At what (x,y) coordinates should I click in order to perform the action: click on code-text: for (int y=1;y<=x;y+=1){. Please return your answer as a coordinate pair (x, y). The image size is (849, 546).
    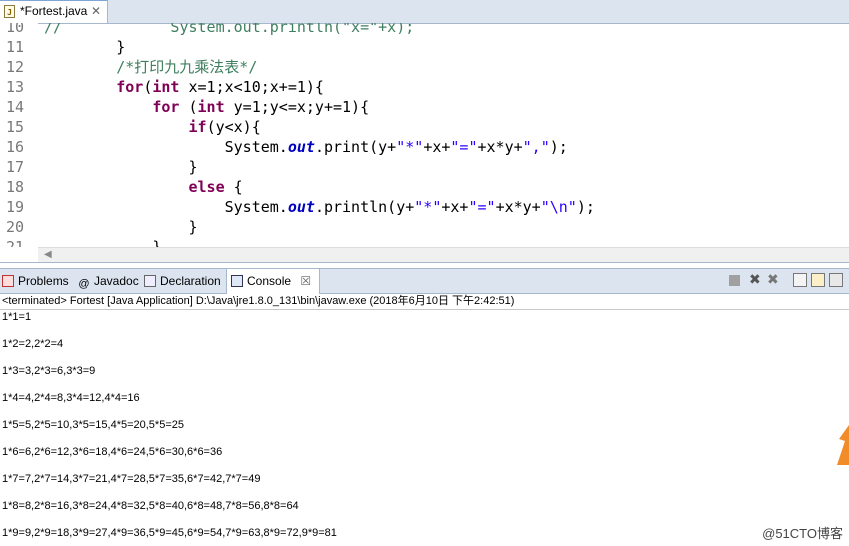
    Looking at the image, I should click on (261, 107).